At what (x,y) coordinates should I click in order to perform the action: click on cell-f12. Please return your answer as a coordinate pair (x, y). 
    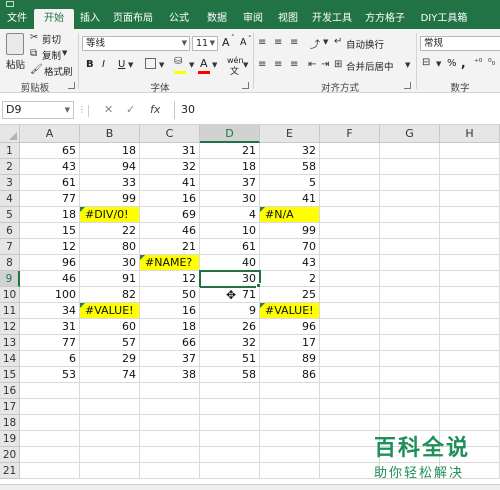
    Looking at the image, I should click on (350, 327).